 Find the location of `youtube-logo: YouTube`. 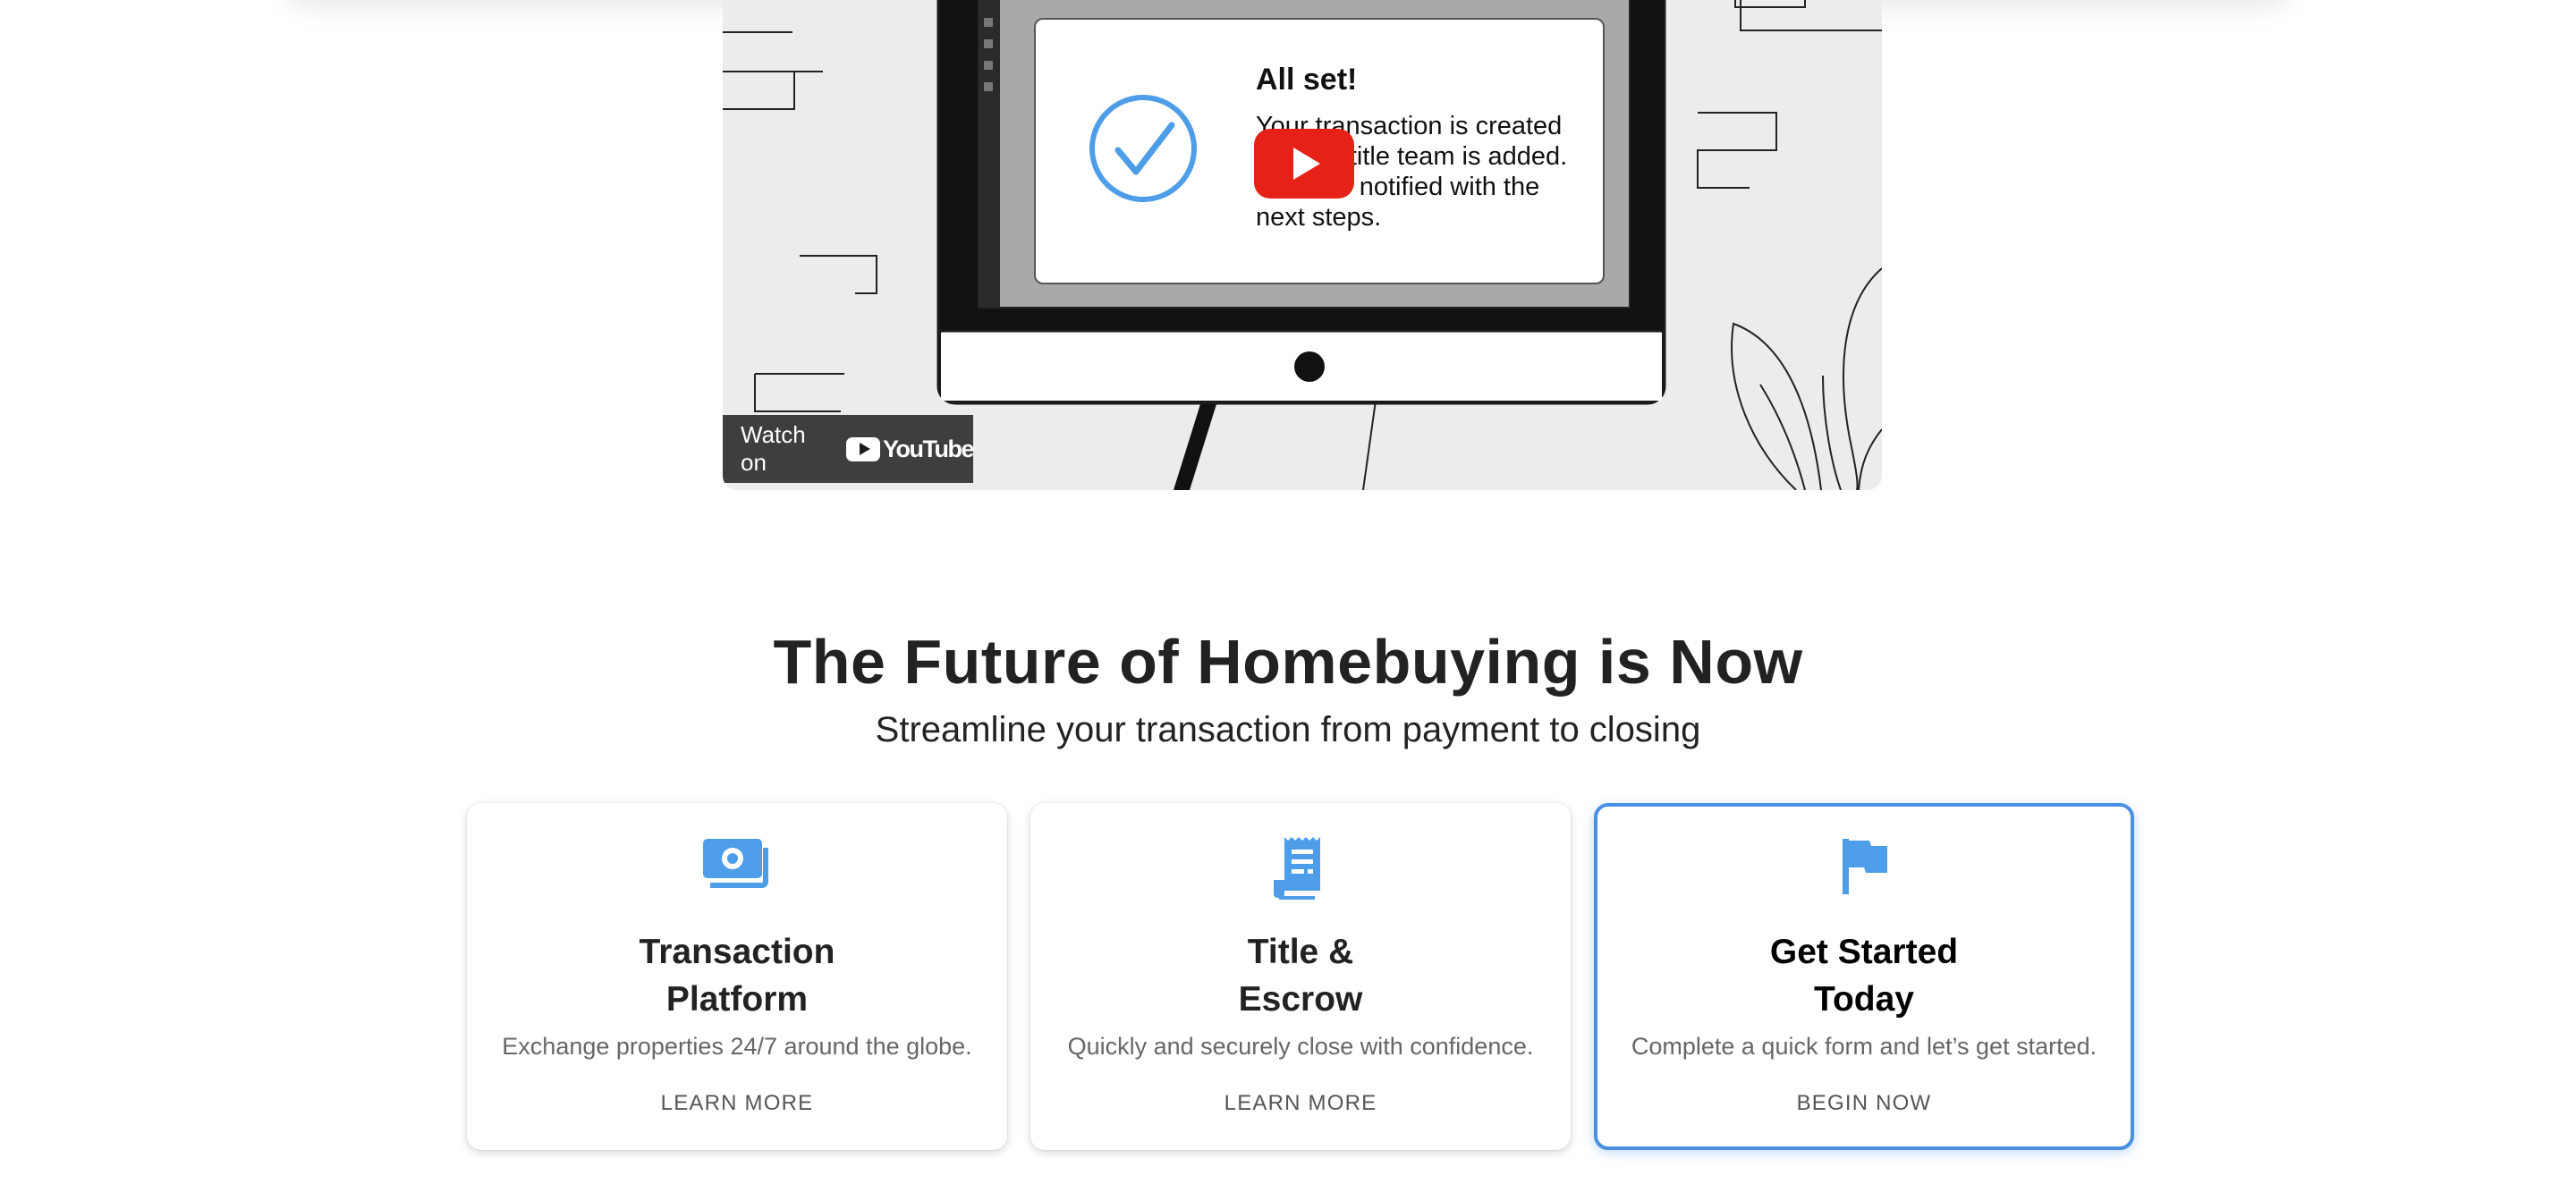

youtube-logo: YouTube is located at coordinates (910, 449).